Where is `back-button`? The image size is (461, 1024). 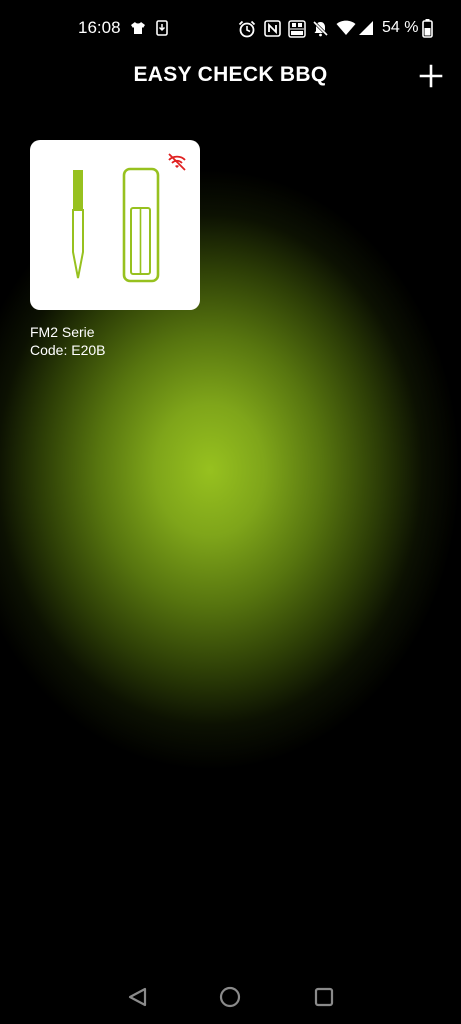
back-button is located at coordinates (138, 997).